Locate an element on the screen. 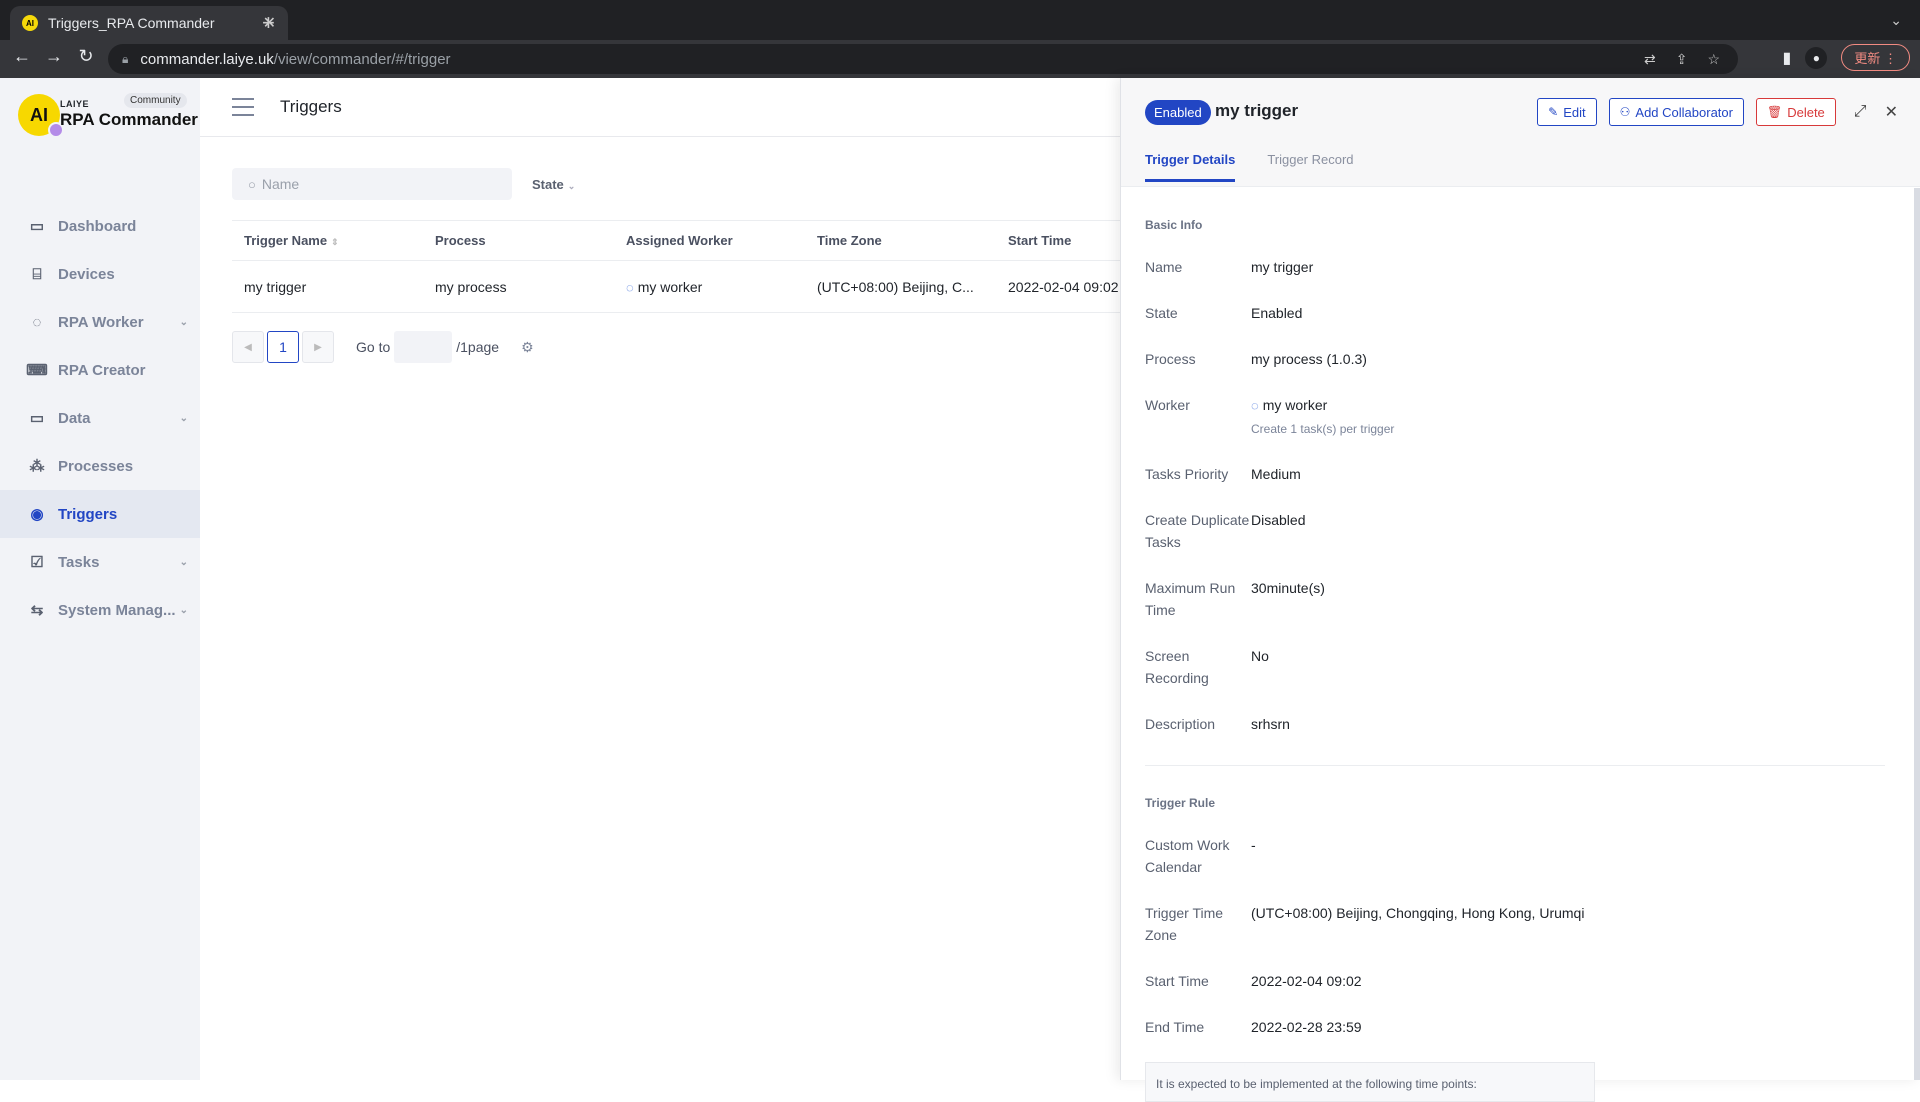 This screenshot has width=1920, height=1102. column-header-assigned-worker: Assigned Worker is located at coordinates (679, 240).